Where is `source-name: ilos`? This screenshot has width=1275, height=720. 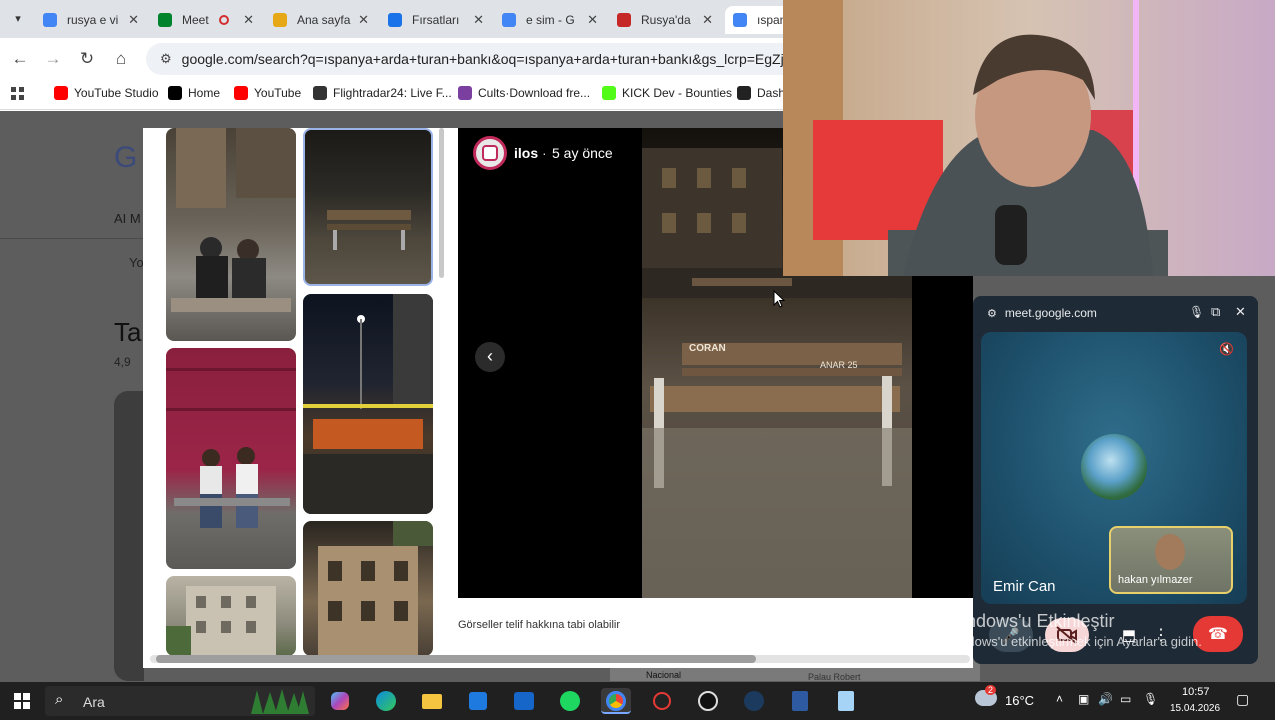
source-name: ilos is located at coordinates (526, 153).